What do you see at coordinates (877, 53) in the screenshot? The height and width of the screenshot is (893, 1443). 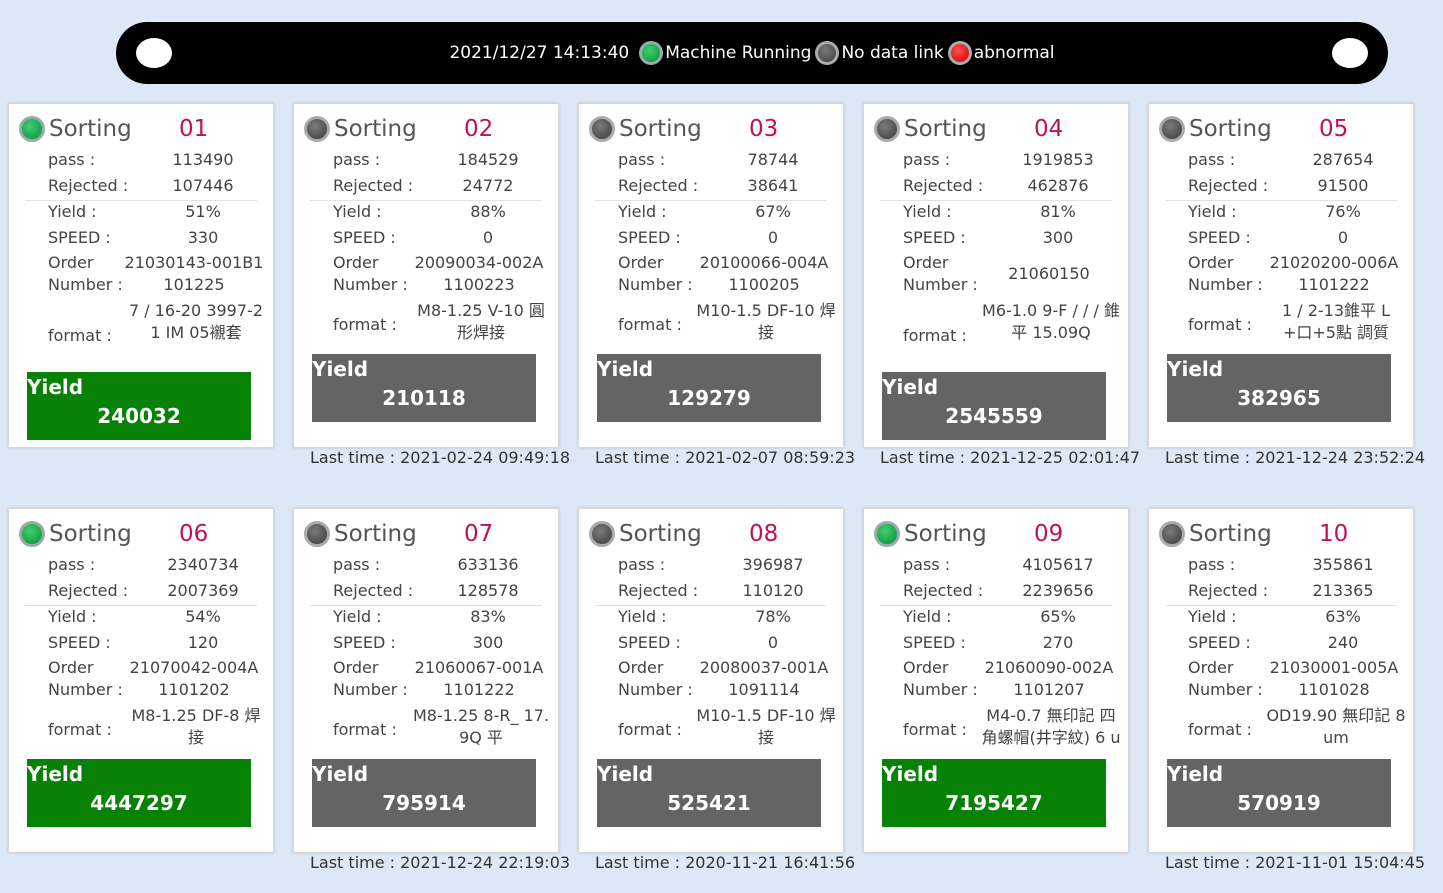 I see `legend-no-data: No data link` at bounding box center [877, 53].